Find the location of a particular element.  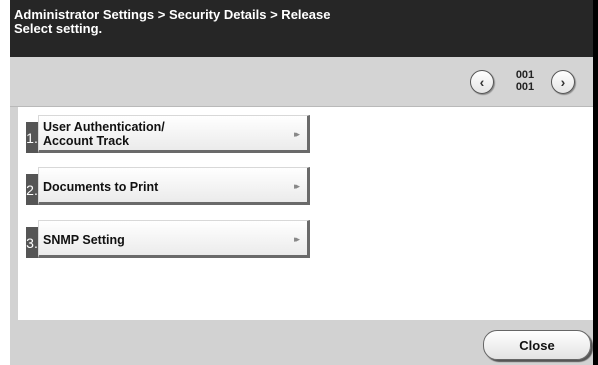

page-counter: 001 001 is located at coordinates (525, 81).